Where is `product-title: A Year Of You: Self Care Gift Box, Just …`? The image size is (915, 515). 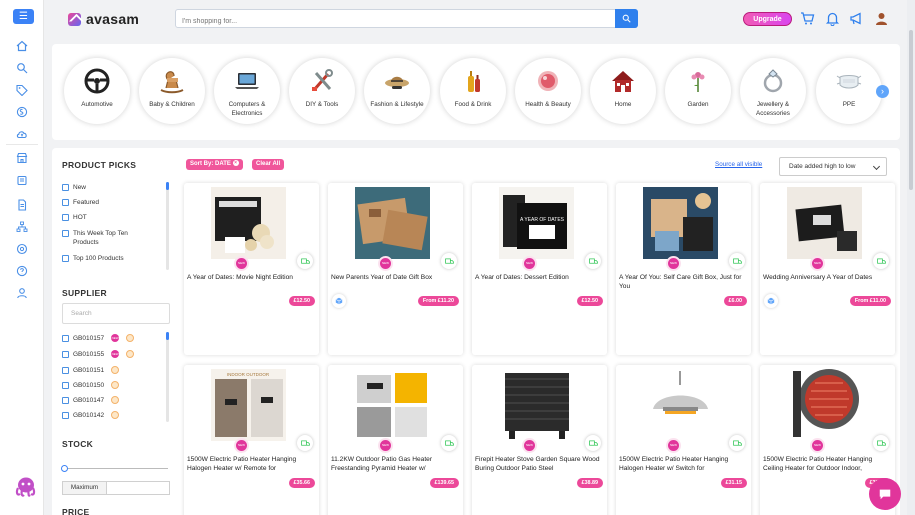 product-title: A Year Of You: Self Care Gift Box, Just … is located at coordinates (684, 282).